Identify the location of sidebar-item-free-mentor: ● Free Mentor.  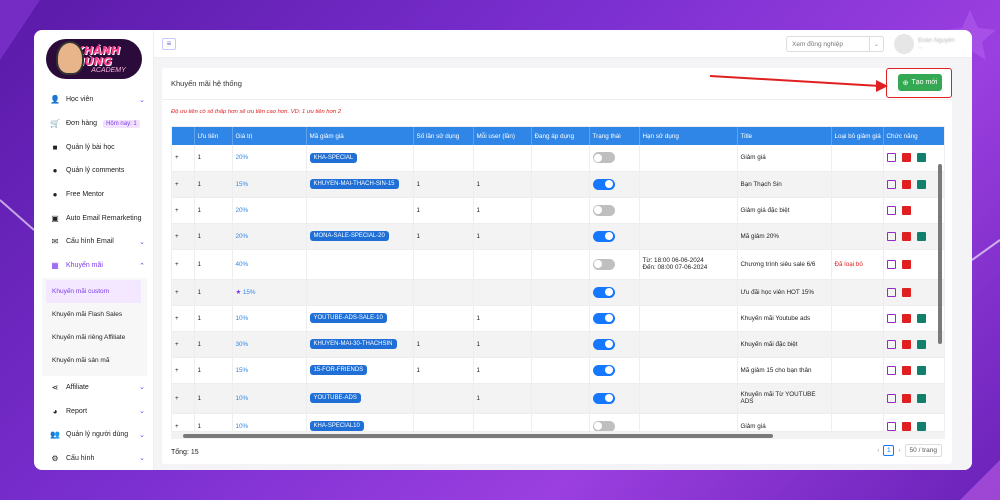
(97, 195).